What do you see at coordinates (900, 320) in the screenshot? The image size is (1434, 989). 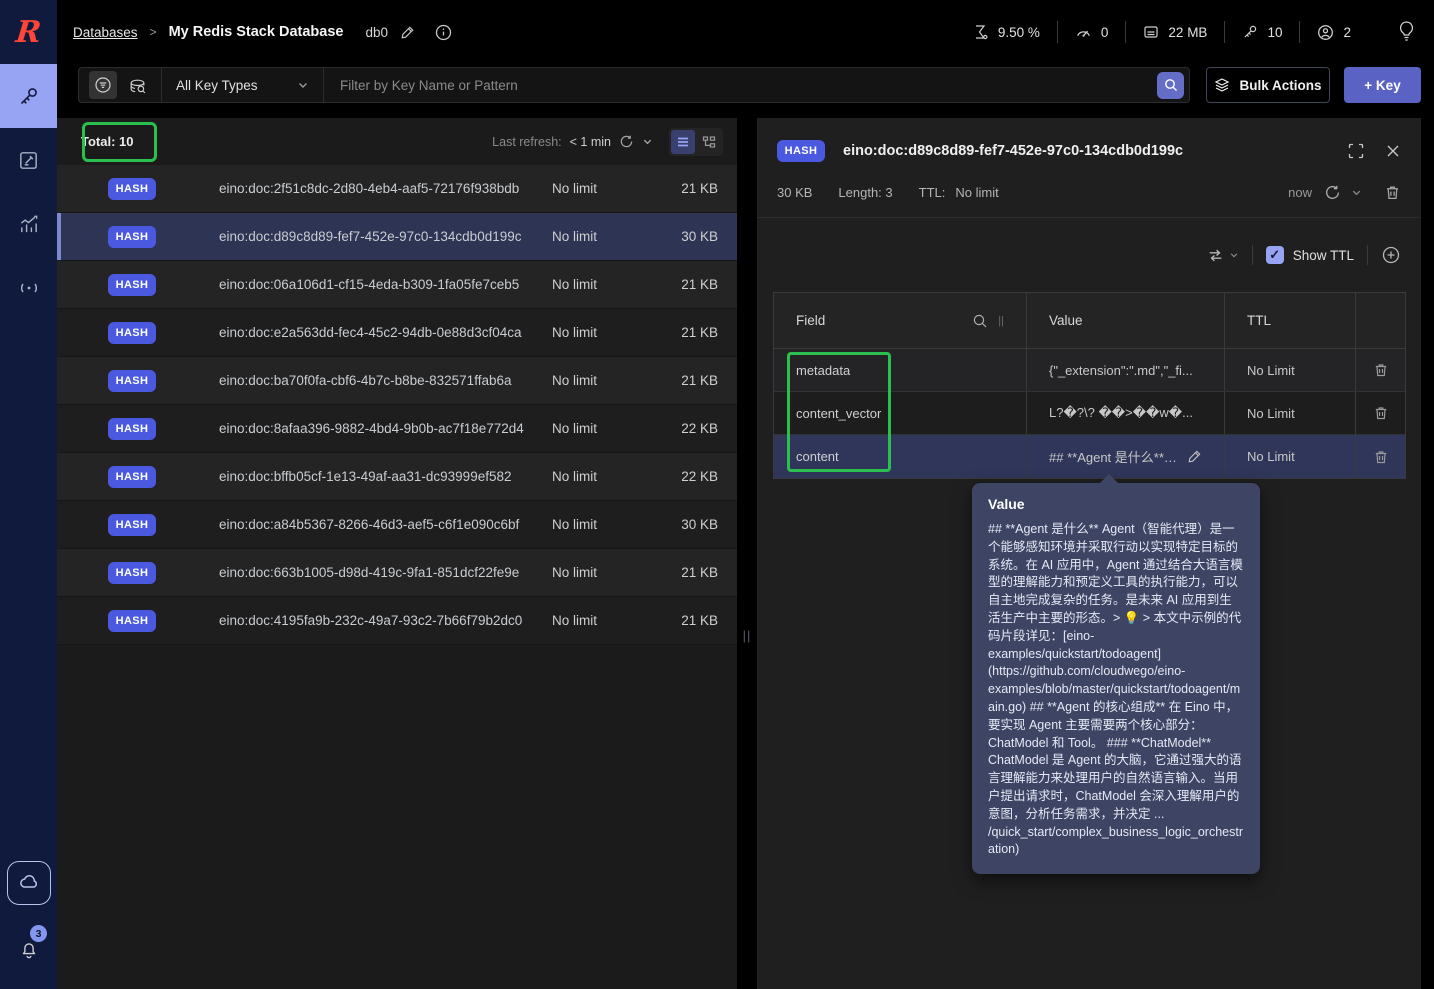 I see `field-column-header: Field ||` at bounding box center [900, 320].